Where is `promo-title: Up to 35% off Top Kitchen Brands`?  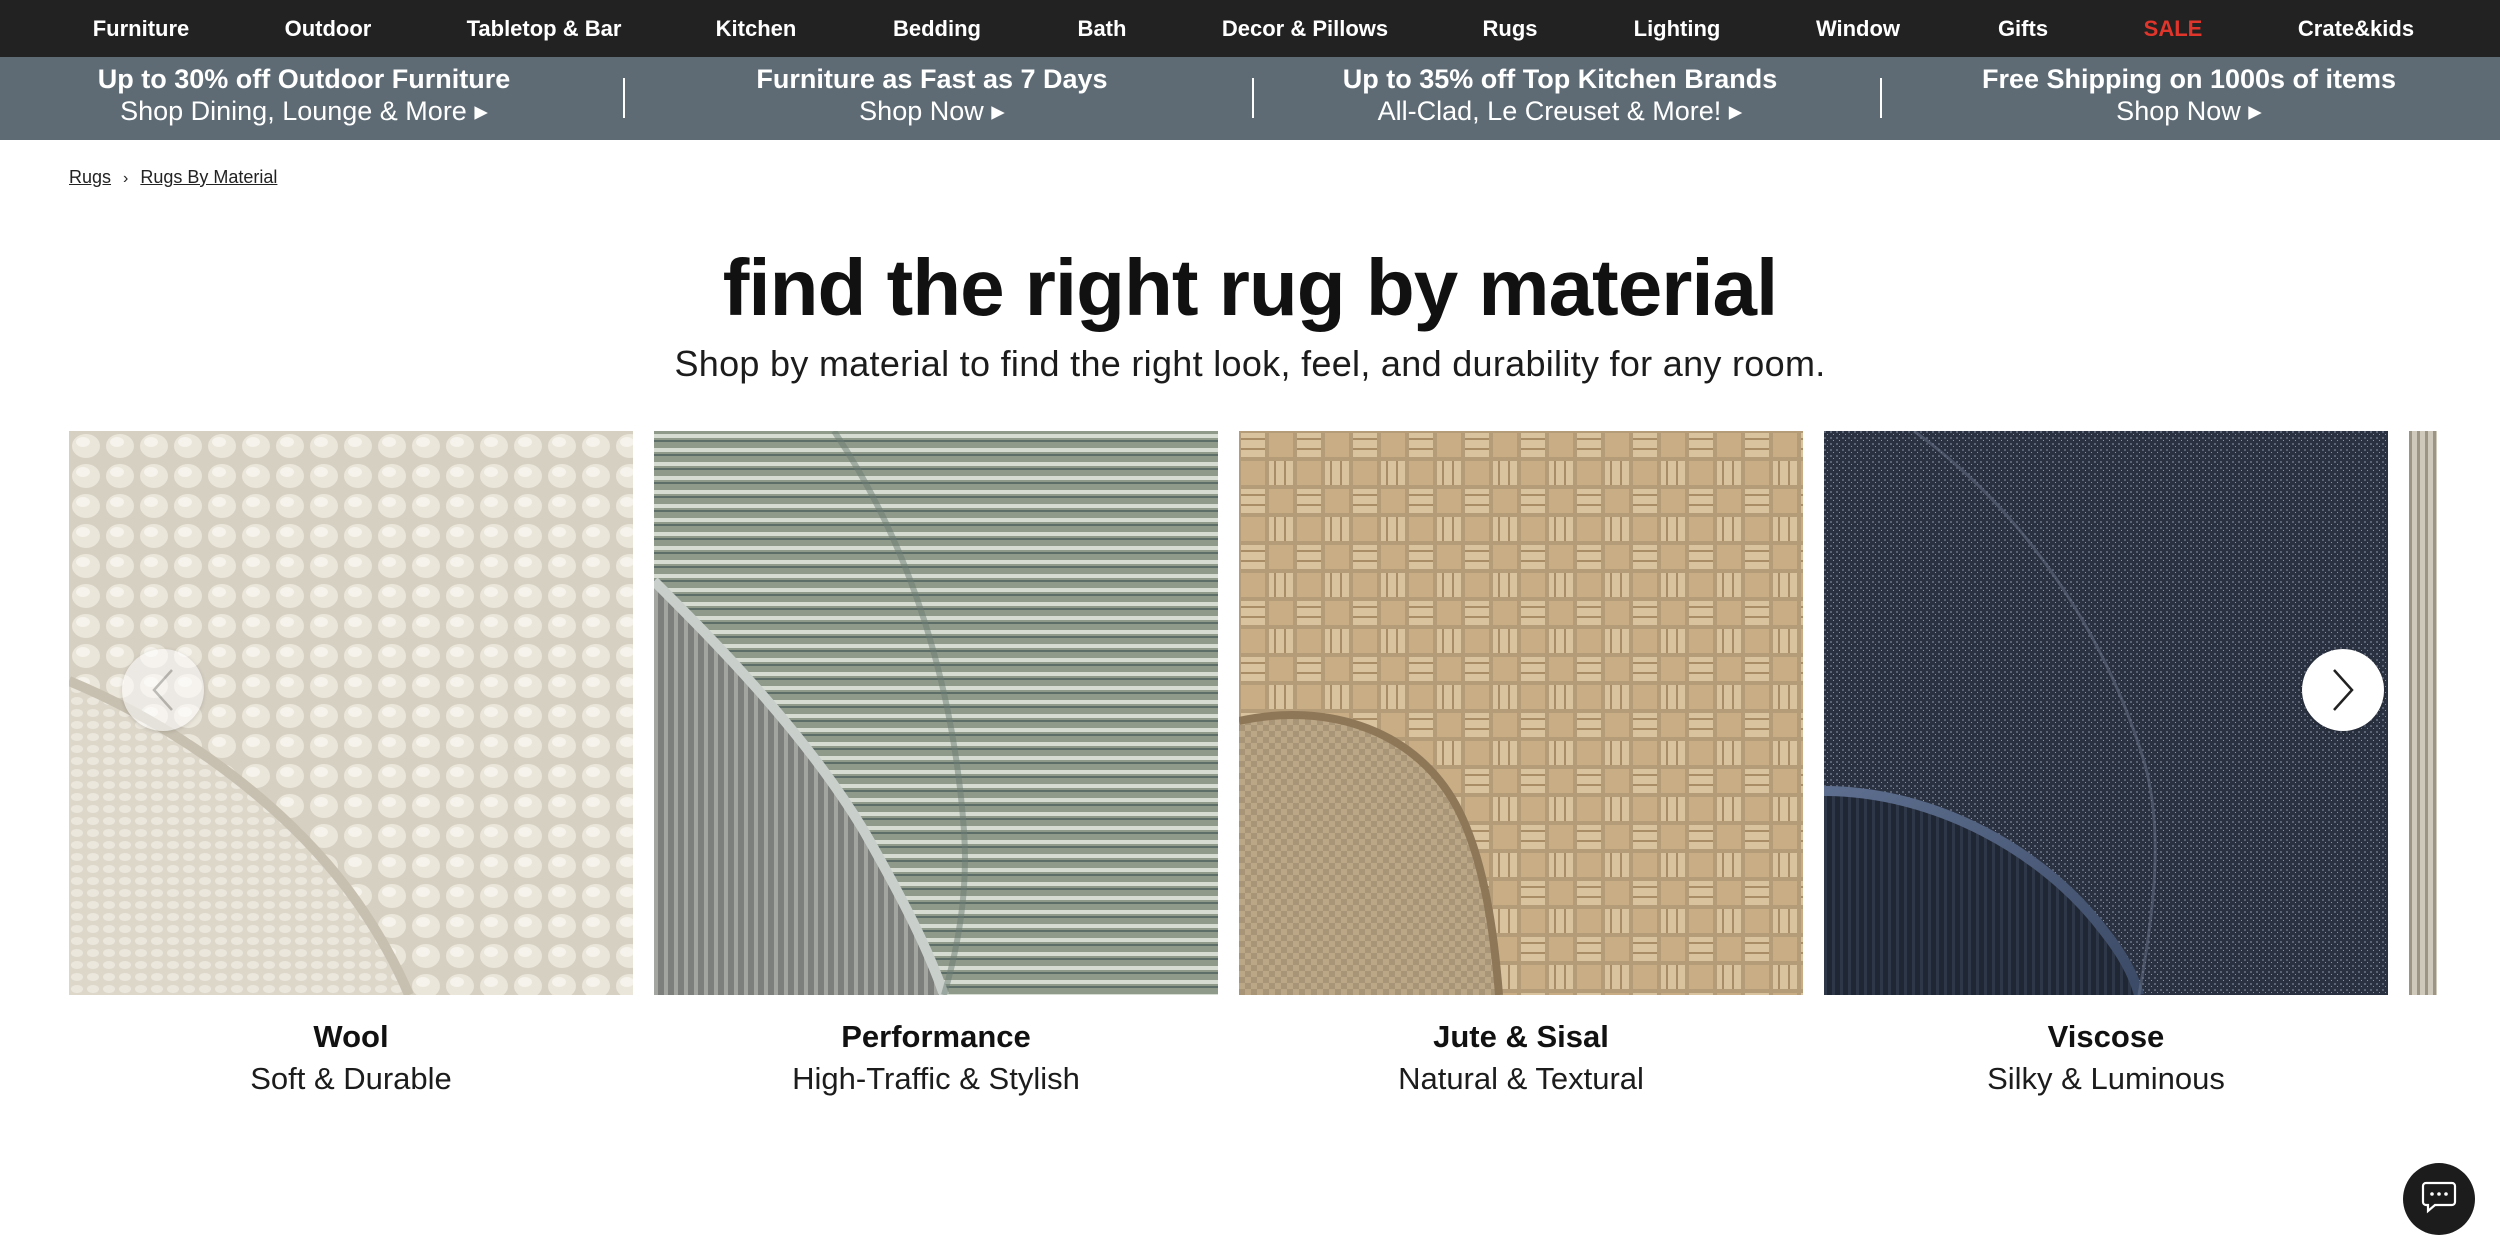 promo-title: Up to 35% off Top Kitchen Brands is located at coordinates (1560, 79).